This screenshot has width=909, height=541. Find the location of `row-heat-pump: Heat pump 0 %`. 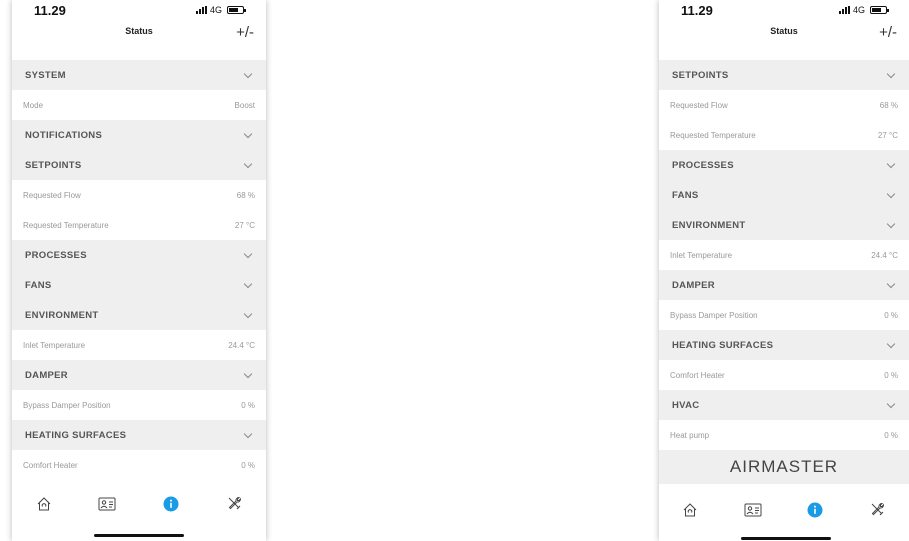

row-heat-pump: Heat pump 0 % is located at coordinates (784, 435).